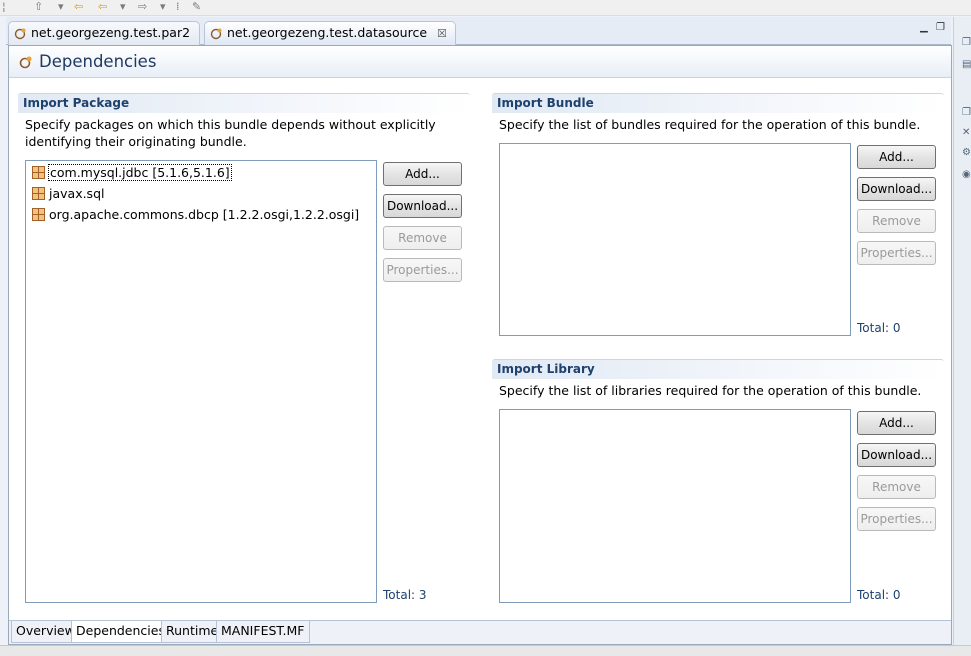 The height and width of the screenshot is (656, 971). I want to click on section-title: Import Bundle, so click(545, 103).